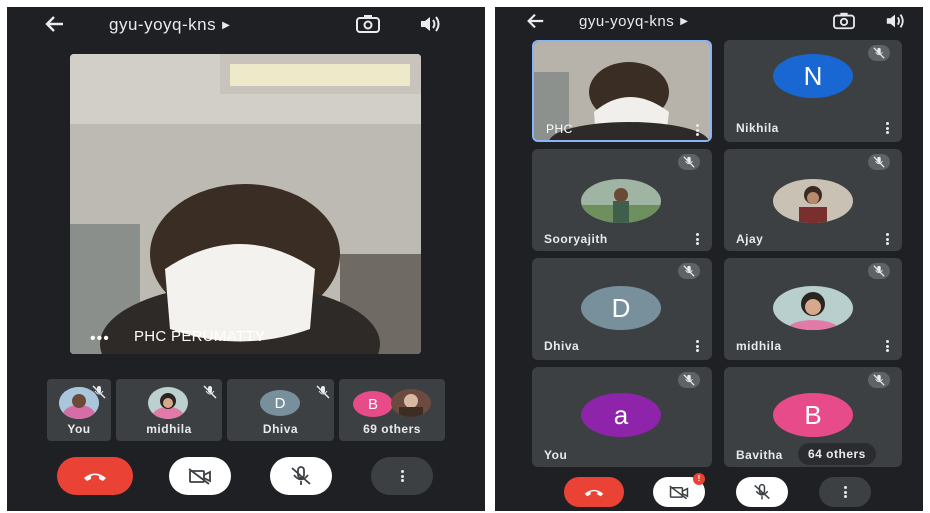 The height and width of the screenshot is (513, 930). Describe the element at coordinates (169, 429) in the screenshot. I see `strip-tile-name: midhila` at that location.